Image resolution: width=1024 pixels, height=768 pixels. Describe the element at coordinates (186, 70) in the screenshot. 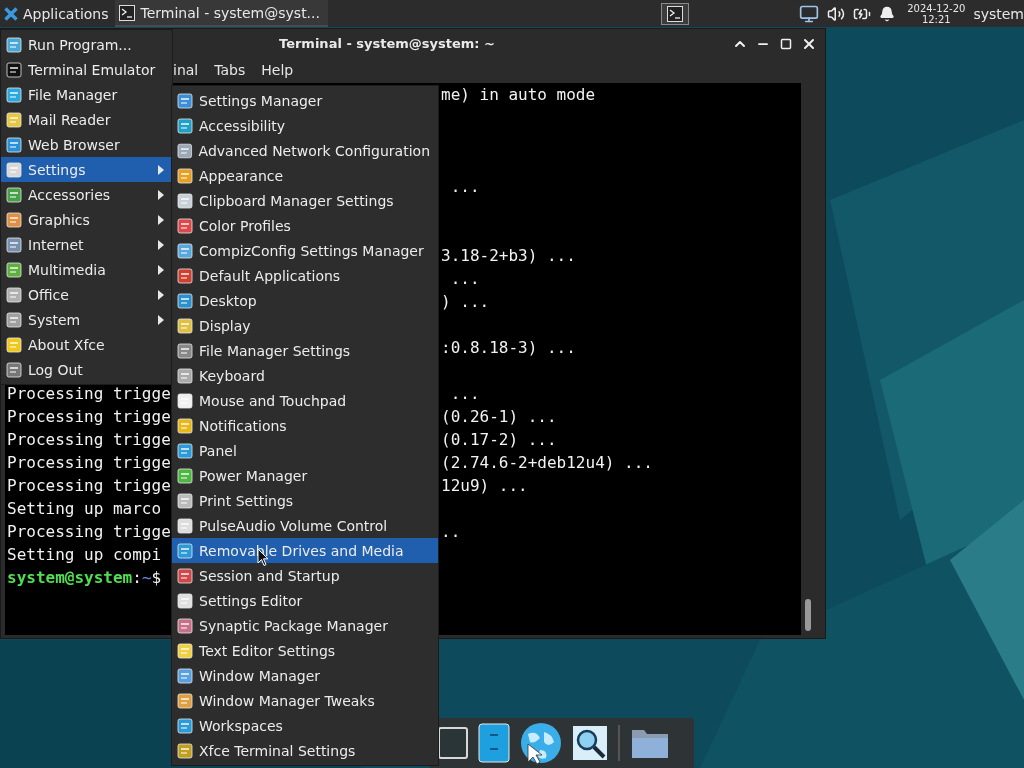

I see `menu-item: inal` at that location.